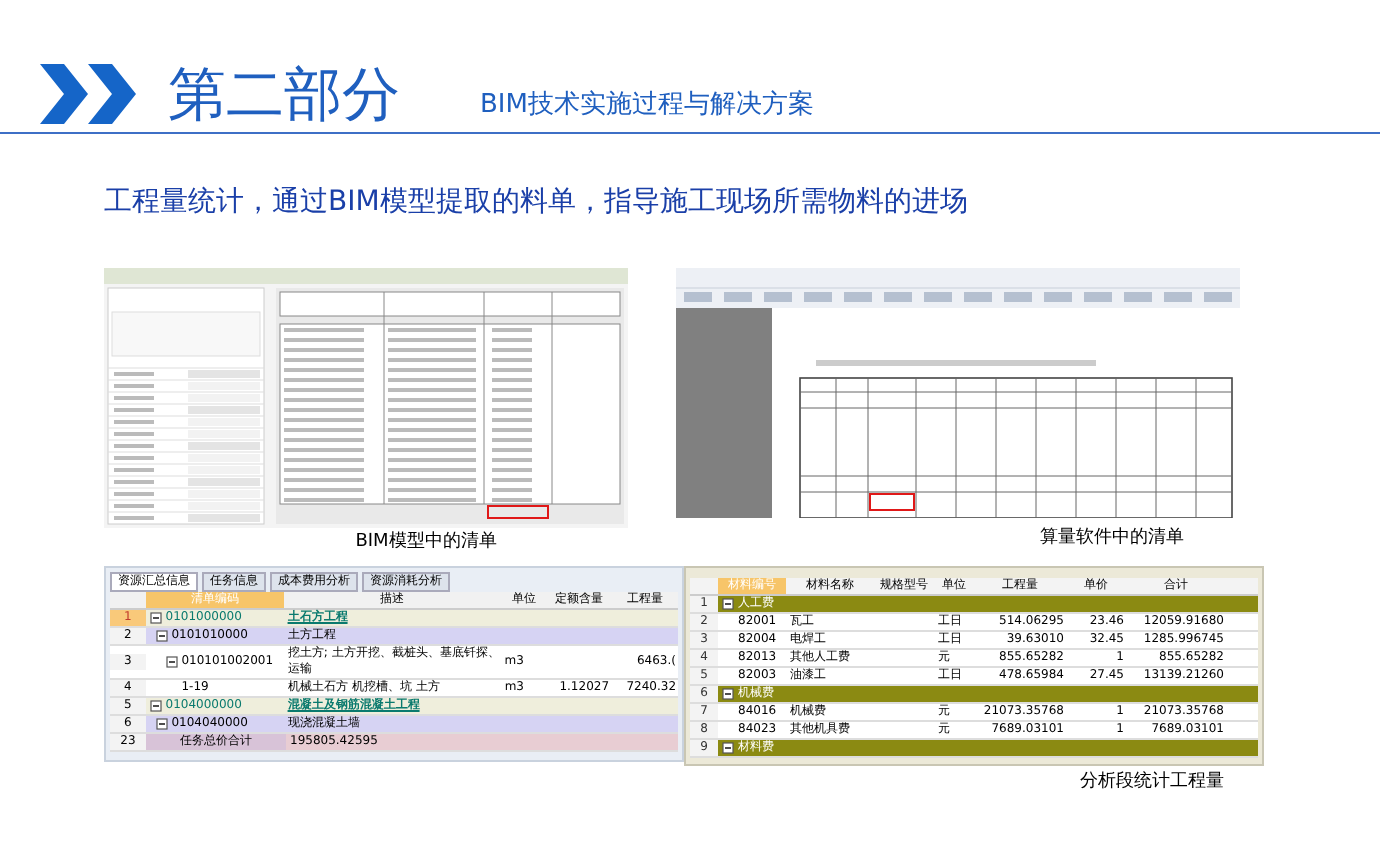 This screenshot has height=854, width=1380. I want to click on double-chevron-icon, so click(90, 94).